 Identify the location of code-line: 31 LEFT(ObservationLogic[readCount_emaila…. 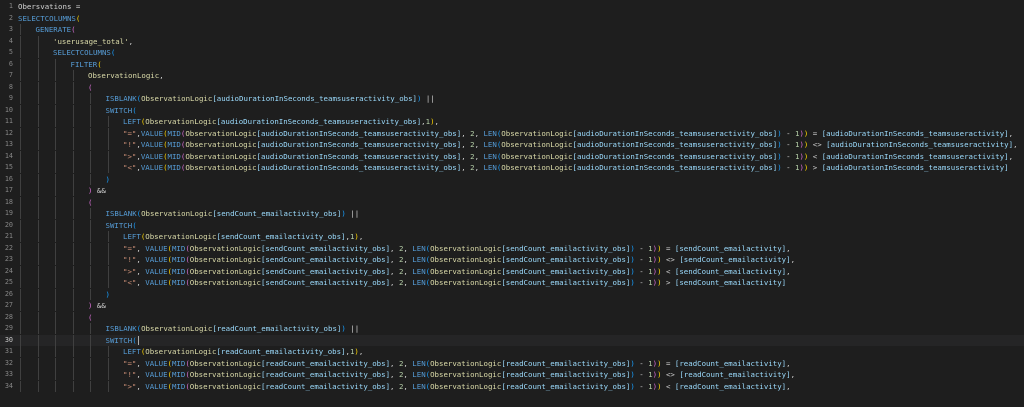
(512, 351).